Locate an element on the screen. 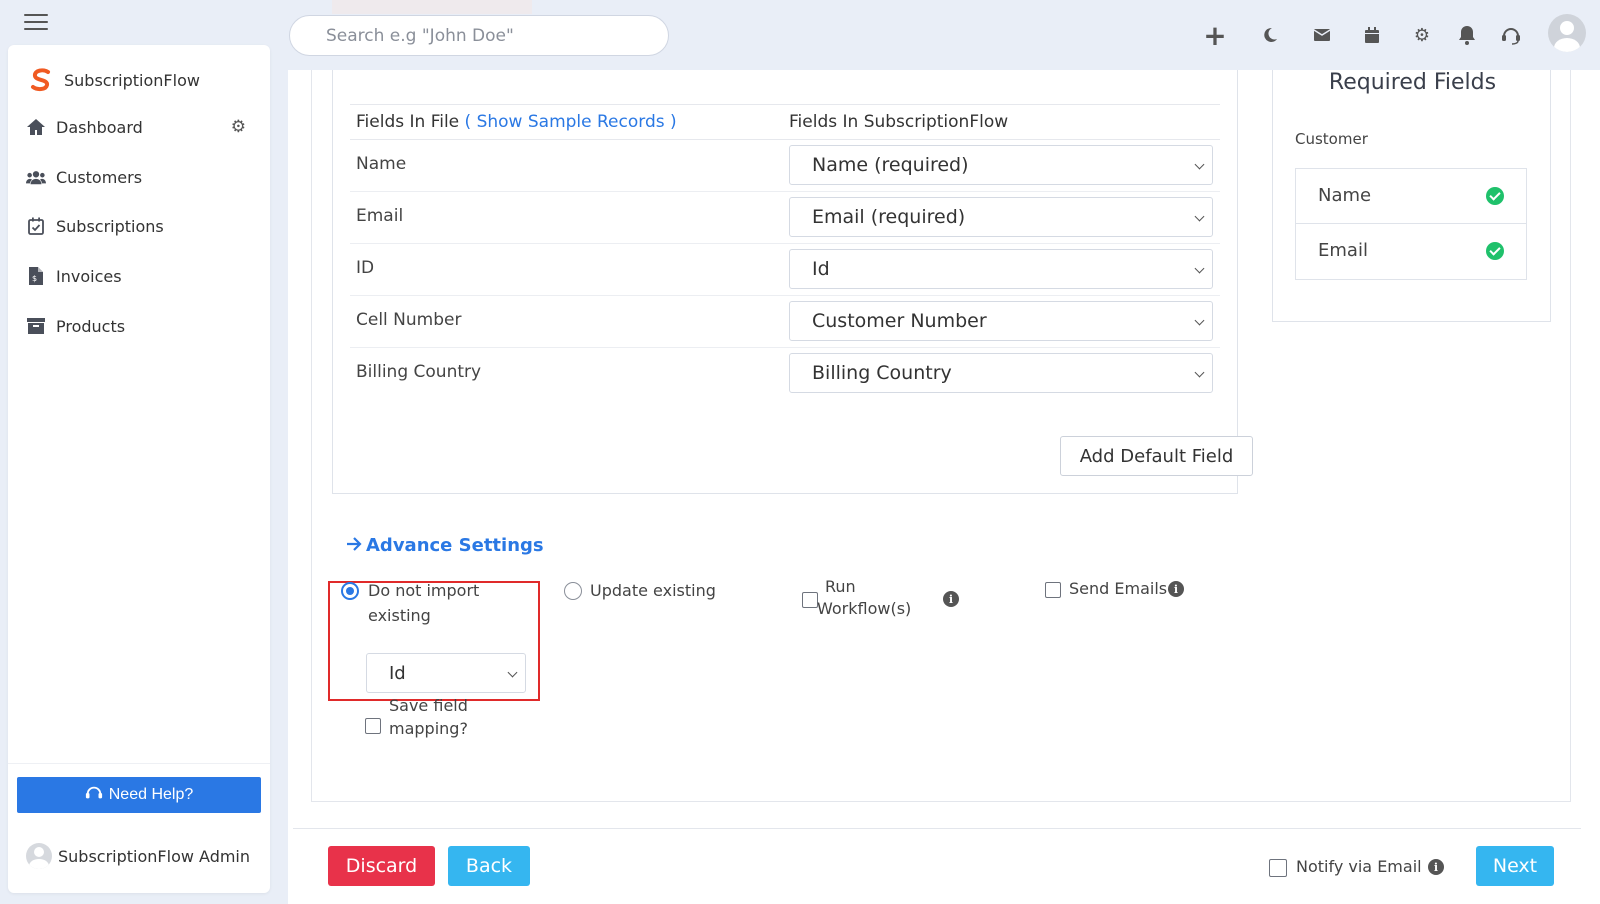 This screenshot has width=1600, height=904. sidebar-item-label: Subscriptions is located at coordinates (110, 226).